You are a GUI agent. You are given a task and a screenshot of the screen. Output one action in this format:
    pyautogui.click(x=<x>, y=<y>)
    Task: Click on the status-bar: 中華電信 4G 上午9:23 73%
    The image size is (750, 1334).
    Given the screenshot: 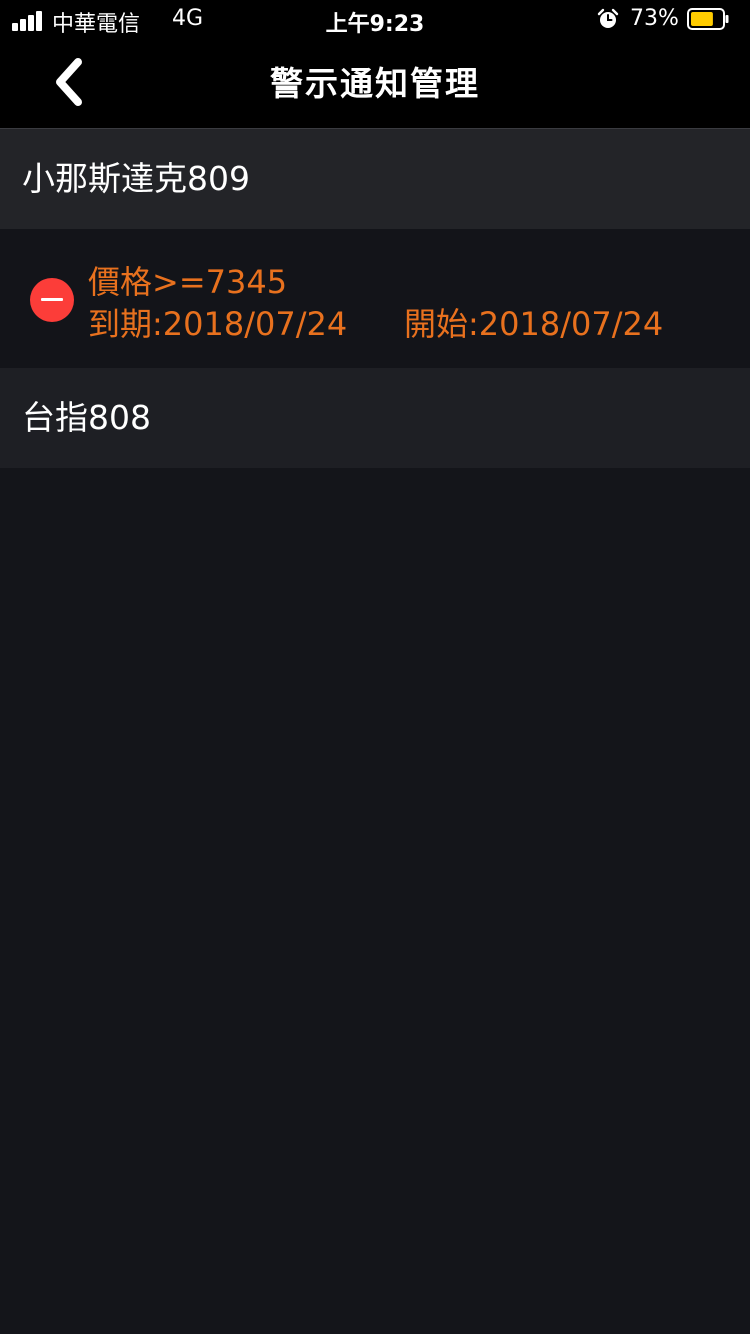 What is the action you would take?
    pyautogui.click(x=375, y=20)
    